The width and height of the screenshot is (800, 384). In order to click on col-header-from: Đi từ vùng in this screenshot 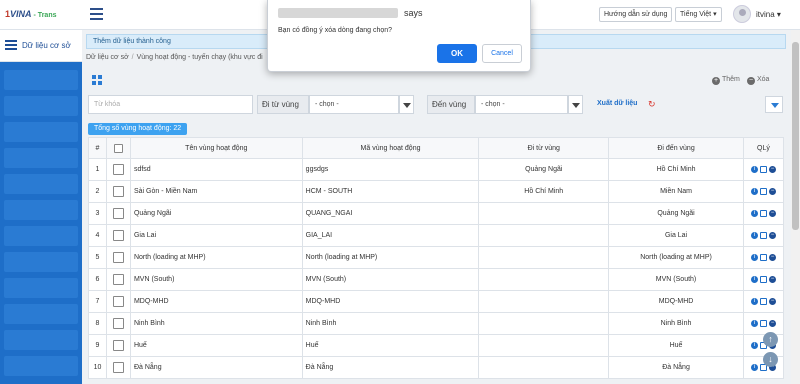, I will do `click(544, 148)`.